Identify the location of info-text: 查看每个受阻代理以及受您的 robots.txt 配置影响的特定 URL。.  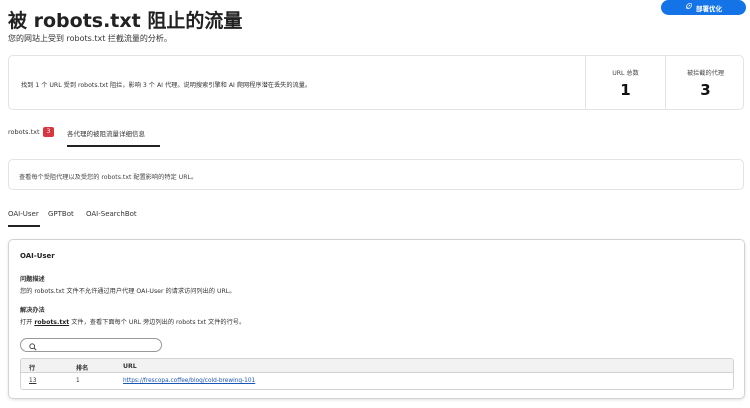
(108, 177).